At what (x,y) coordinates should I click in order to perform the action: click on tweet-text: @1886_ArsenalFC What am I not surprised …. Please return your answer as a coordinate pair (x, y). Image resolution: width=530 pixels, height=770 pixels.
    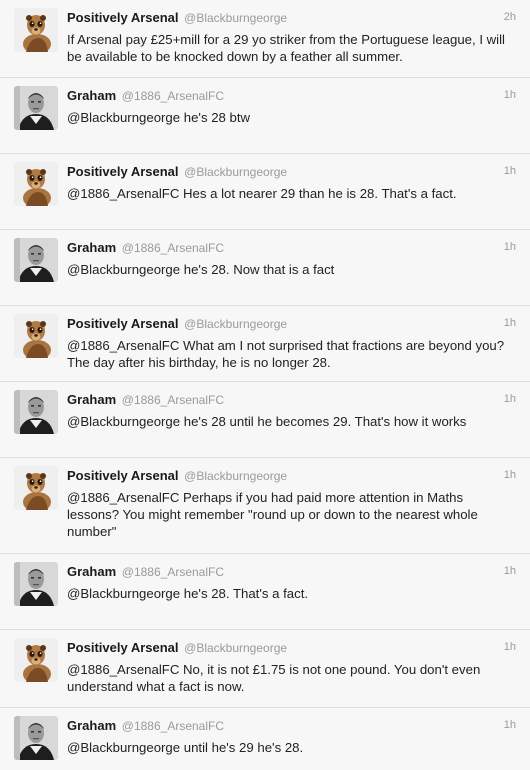
    Looking at the image, I should click on (286, 354).